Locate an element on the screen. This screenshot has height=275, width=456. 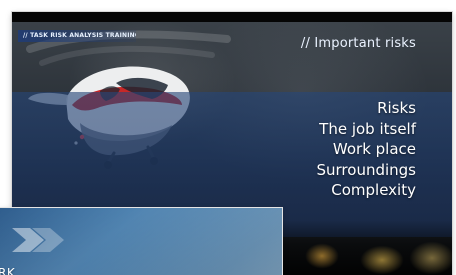
risk-item-surroundings: Surroundings is located at coordinates (366, 169).